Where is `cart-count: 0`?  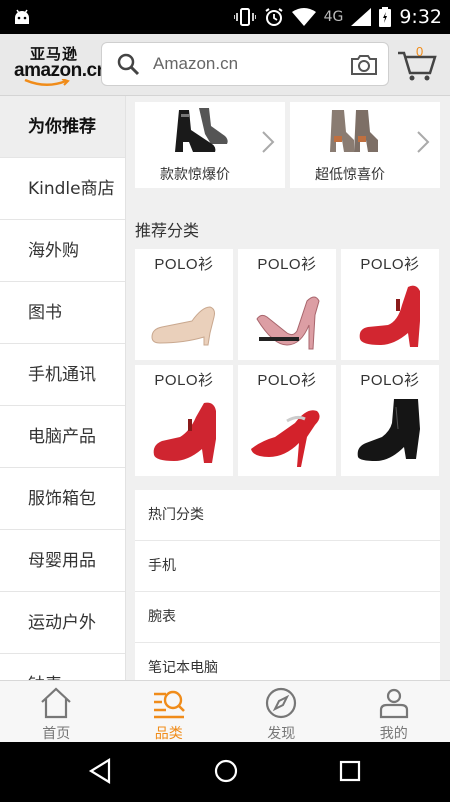 cart-count: 0 is located at coordinates (420, 51).